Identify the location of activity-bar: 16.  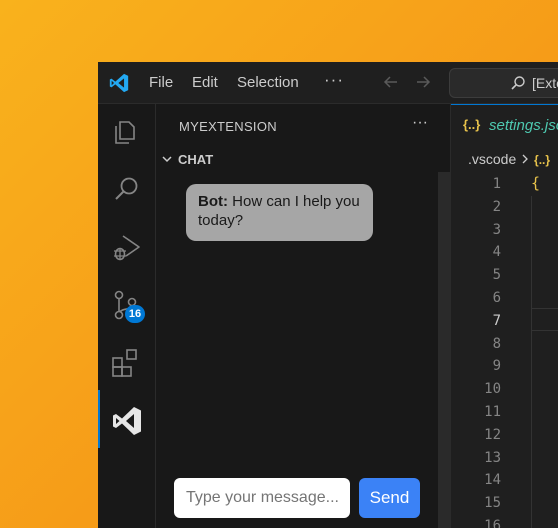
(127, 316).